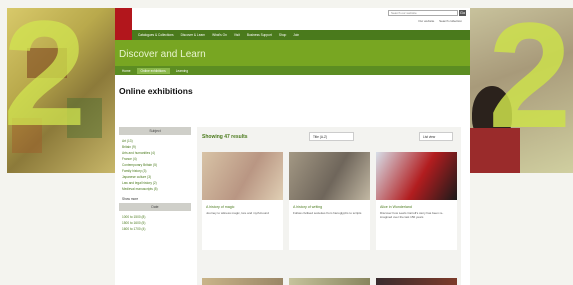 The height and width of the screenshot is (285, 573). I want to click on library-logo, so click(123, 24).